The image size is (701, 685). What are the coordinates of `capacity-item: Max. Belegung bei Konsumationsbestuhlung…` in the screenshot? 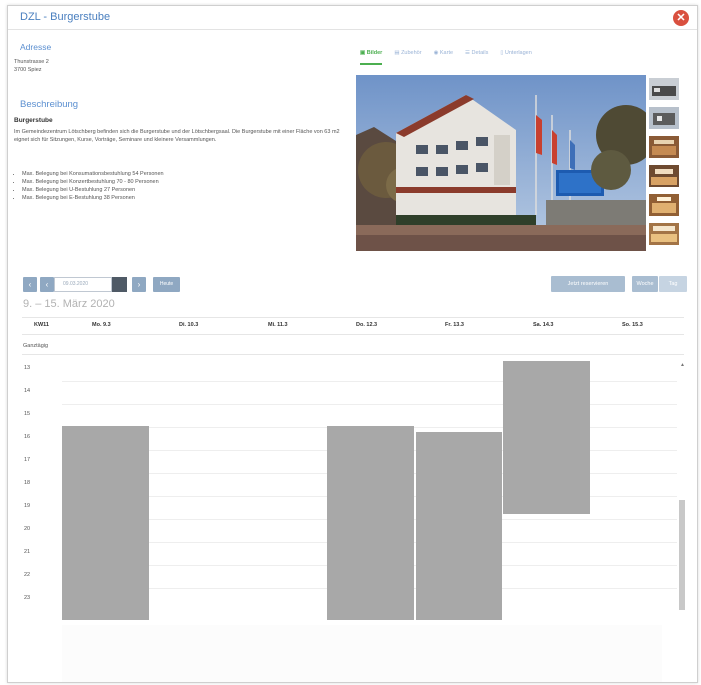 It's located at (182, 174).